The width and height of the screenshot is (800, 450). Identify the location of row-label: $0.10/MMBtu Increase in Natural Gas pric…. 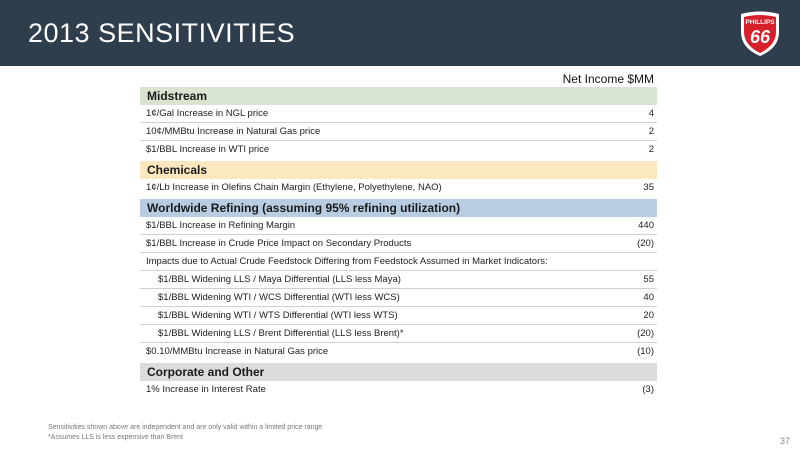
(237, 351).